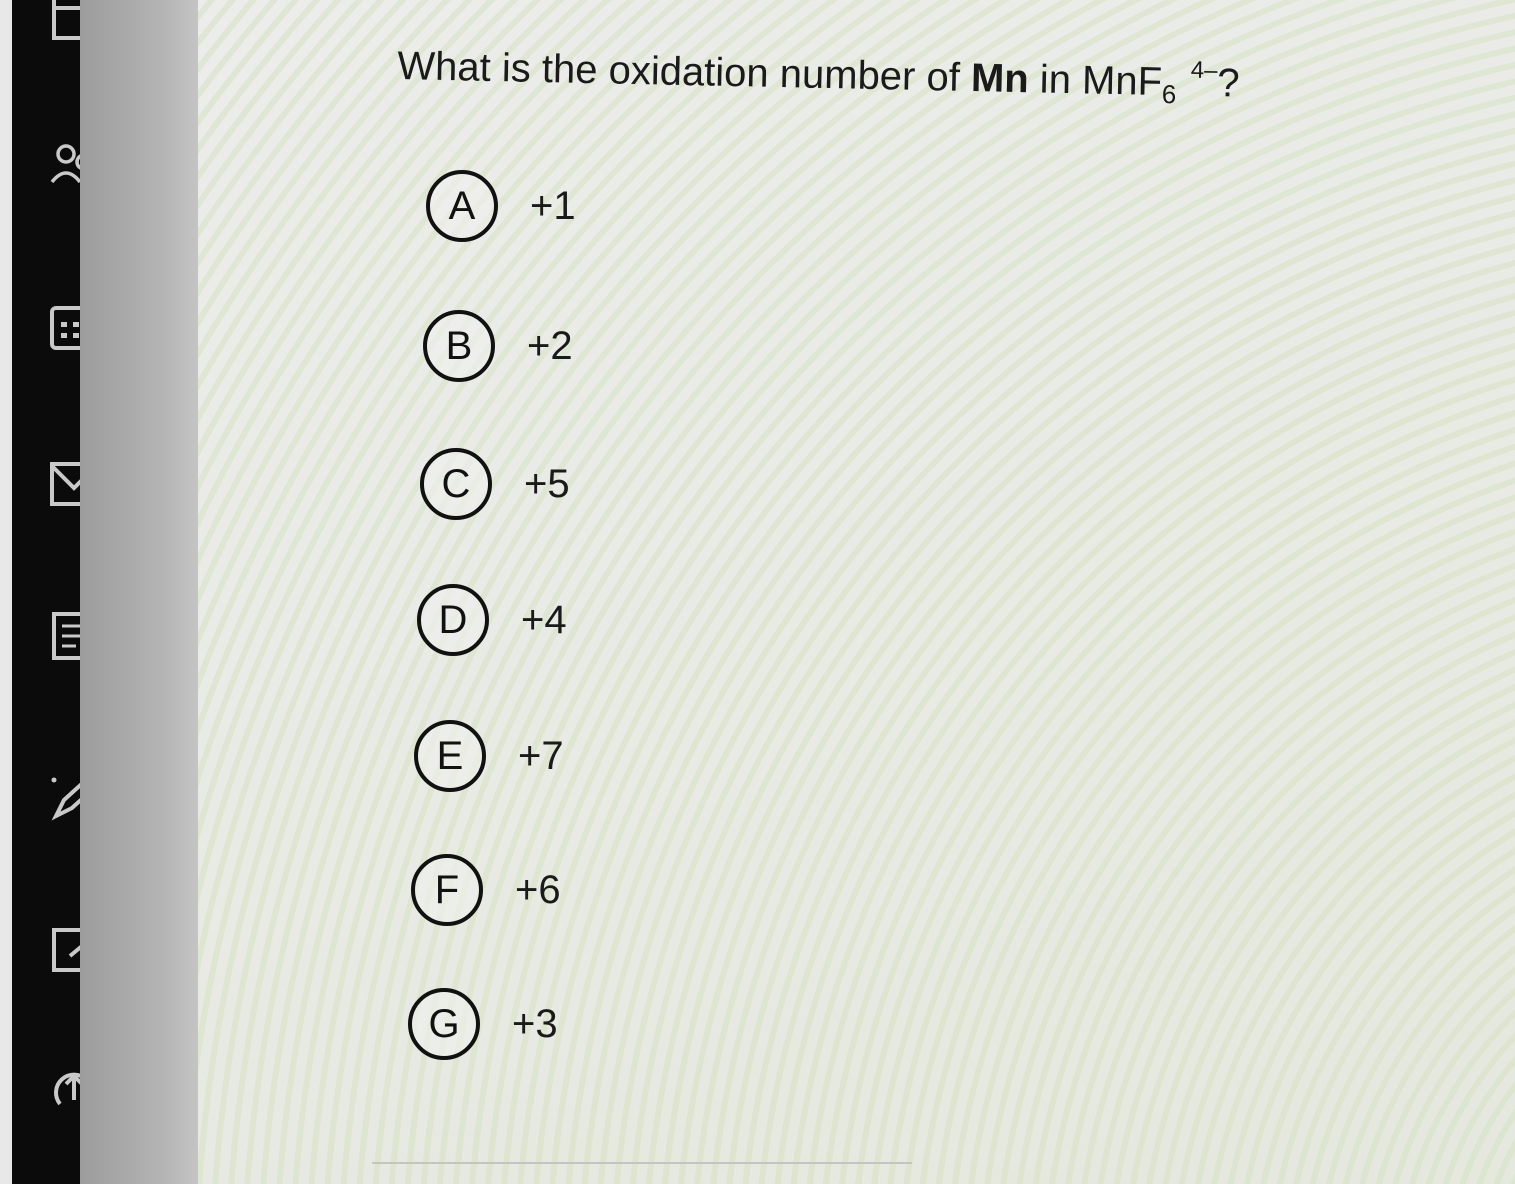  I want to click on option-letter-badge: D, so click(453, 620).